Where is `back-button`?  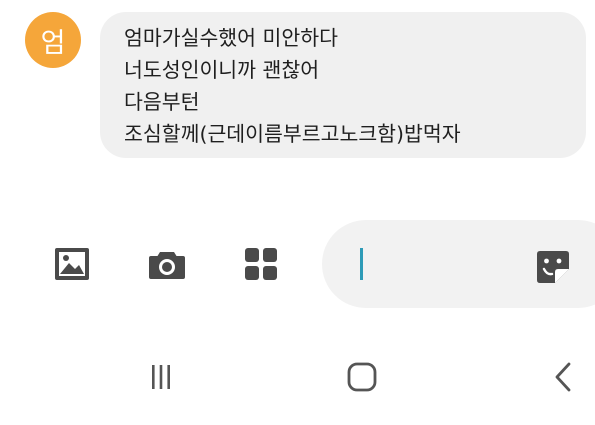
back-button is located at coordinates (563, 377).